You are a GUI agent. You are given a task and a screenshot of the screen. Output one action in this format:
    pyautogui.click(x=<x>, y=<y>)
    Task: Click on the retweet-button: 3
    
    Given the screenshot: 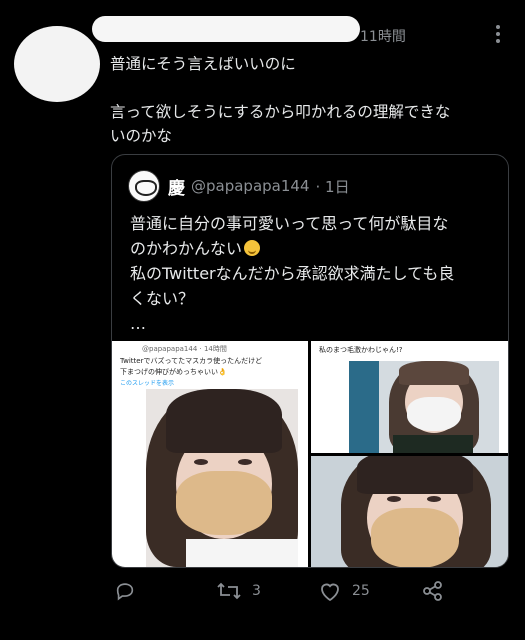 What is the action you would take?
    pyautogui.click(x=238, y=591)
    